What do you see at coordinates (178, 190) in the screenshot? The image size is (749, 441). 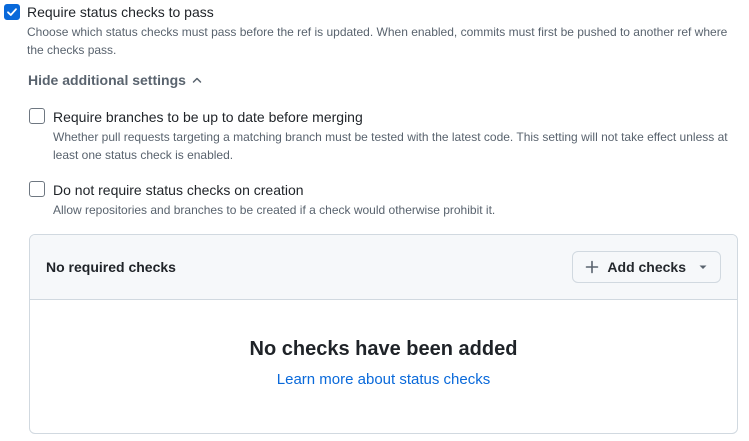 I see `skip-on-creation-label: Do not require status checks on creation` at bounding box center [178, 190].